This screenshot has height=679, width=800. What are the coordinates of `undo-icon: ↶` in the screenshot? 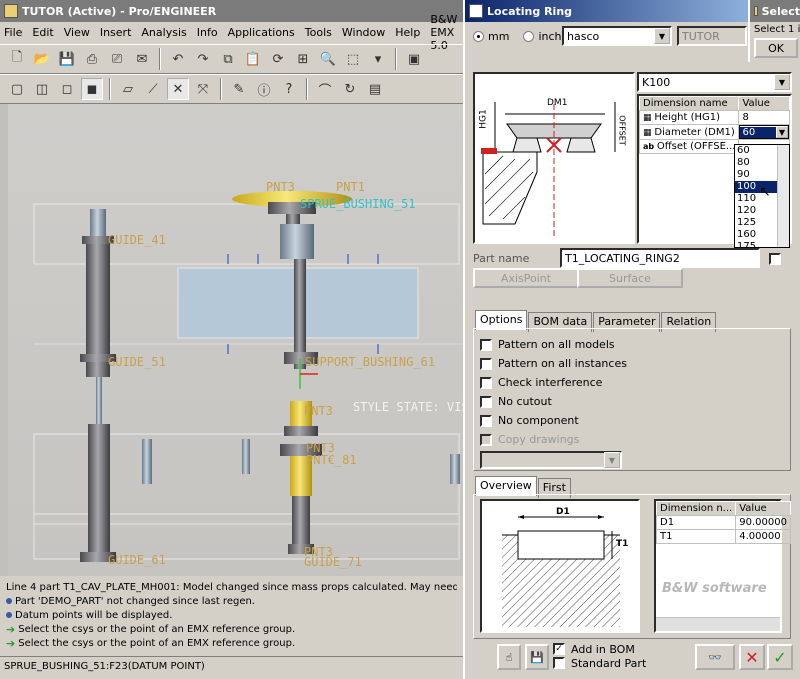 It's located at (178, 59).